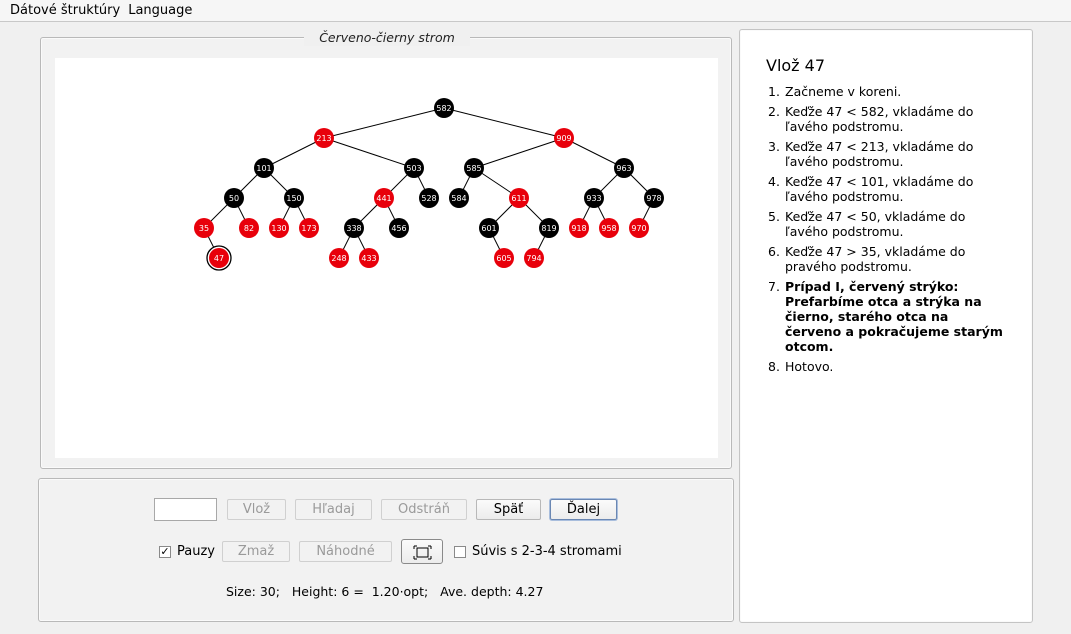  Describe the element at coordinates (538, 551) in the screenshot. I see `link234-checkbox-row: Súvis s 2-3-4 stromami` at that location.